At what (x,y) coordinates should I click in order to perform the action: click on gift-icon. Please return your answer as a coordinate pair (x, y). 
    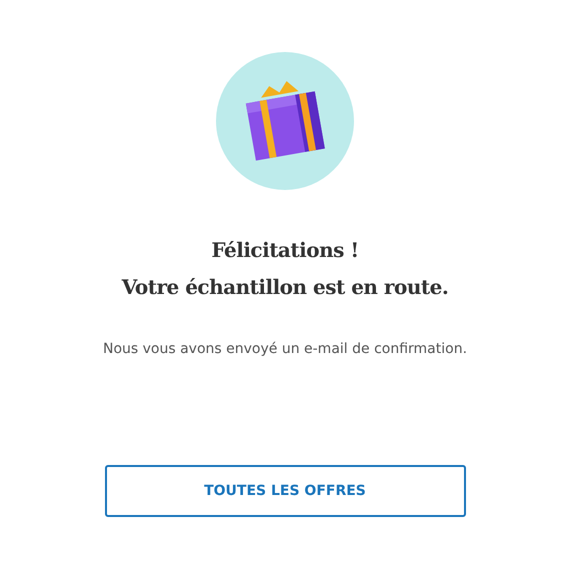
    Looking at the image, I should click on (285, 121).